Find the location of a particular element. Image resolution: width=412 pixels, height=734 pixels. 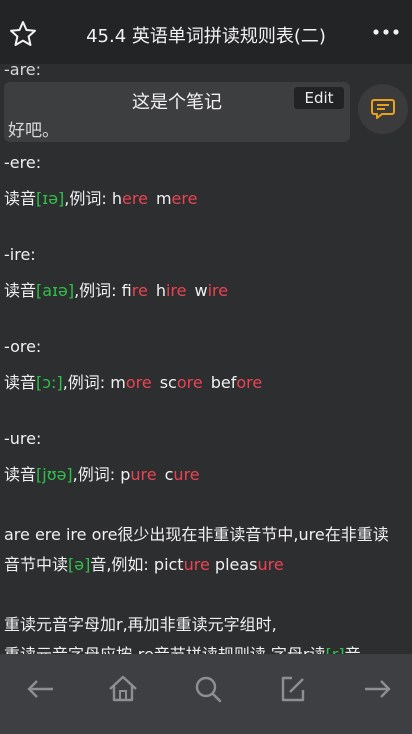

example-word: pure is located at coordinates (138, 474).